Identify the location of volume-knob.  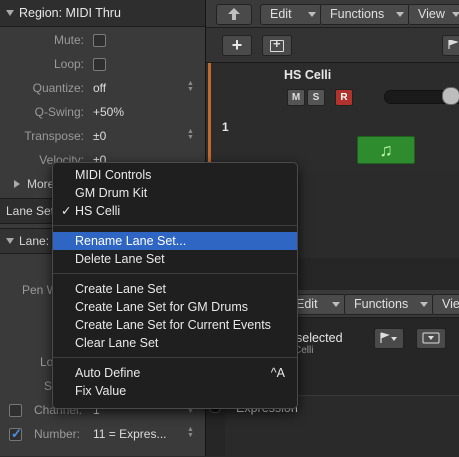
(450, 96).